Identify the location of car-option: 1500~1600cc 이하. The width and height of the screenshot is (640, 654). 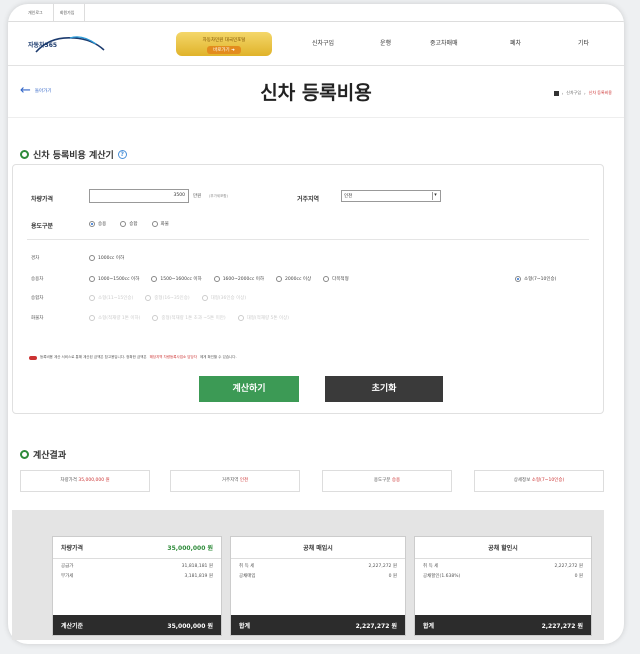
(176, 279).